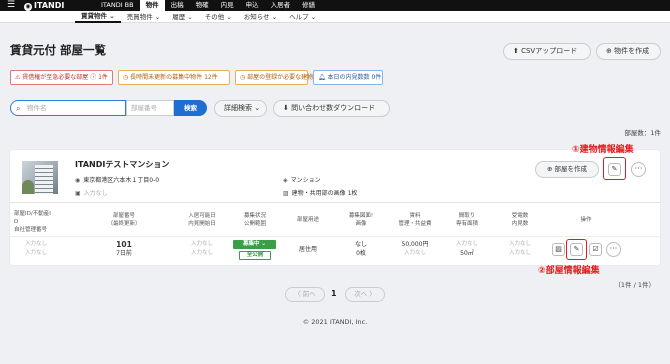 The width and height of the screenshot is (670, 364). What do you see at coordinates (152, 5) in the screenshot?
I see `nav-property: 物件` at bounding box center [152, 5].